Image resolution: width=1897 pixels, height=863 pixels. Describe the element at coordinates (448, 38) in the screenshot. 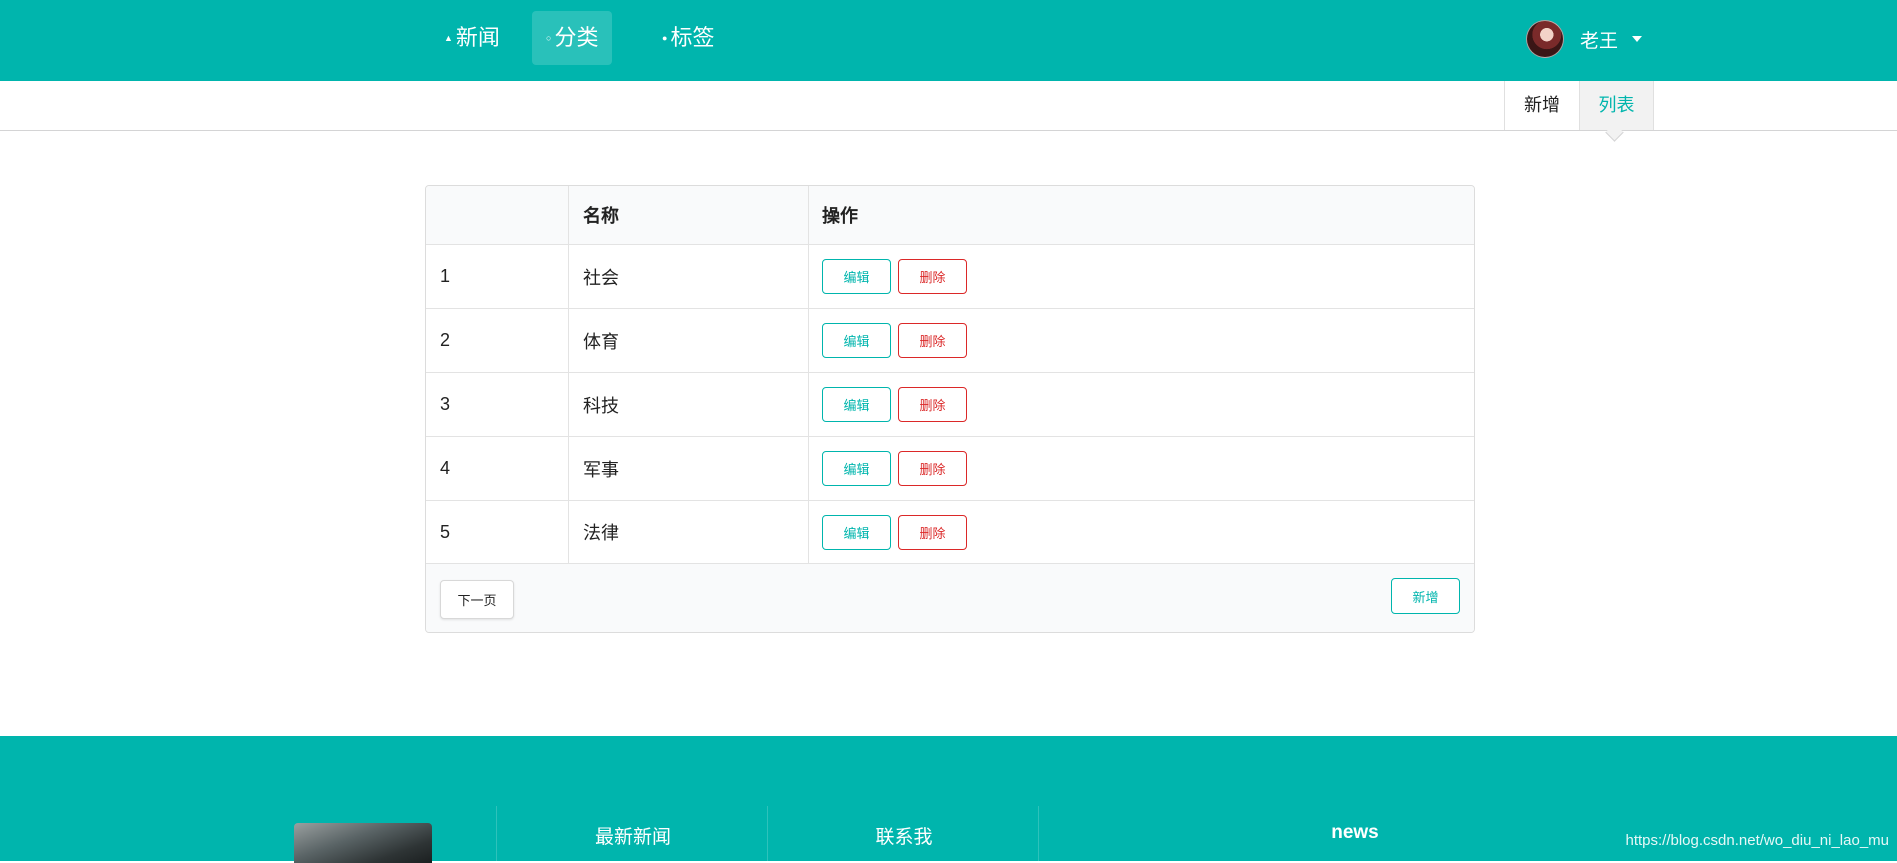

I see `home-icon: ▲` at that location.